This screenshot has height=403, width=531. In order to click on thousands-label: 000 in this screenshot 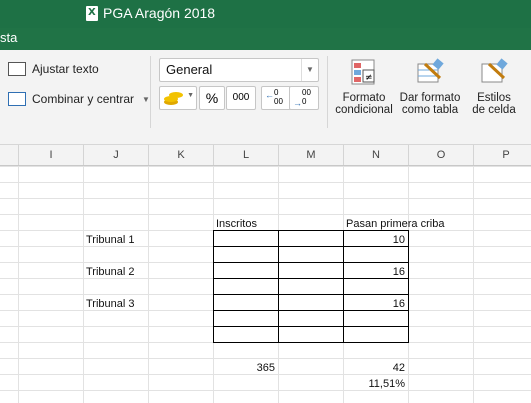, I will do `click(241, 97)`.